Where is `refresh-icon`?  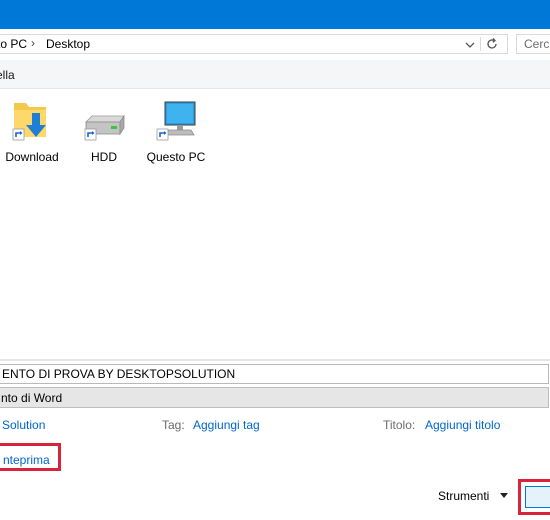 refresh-icon is located at coordinates (492, 44).